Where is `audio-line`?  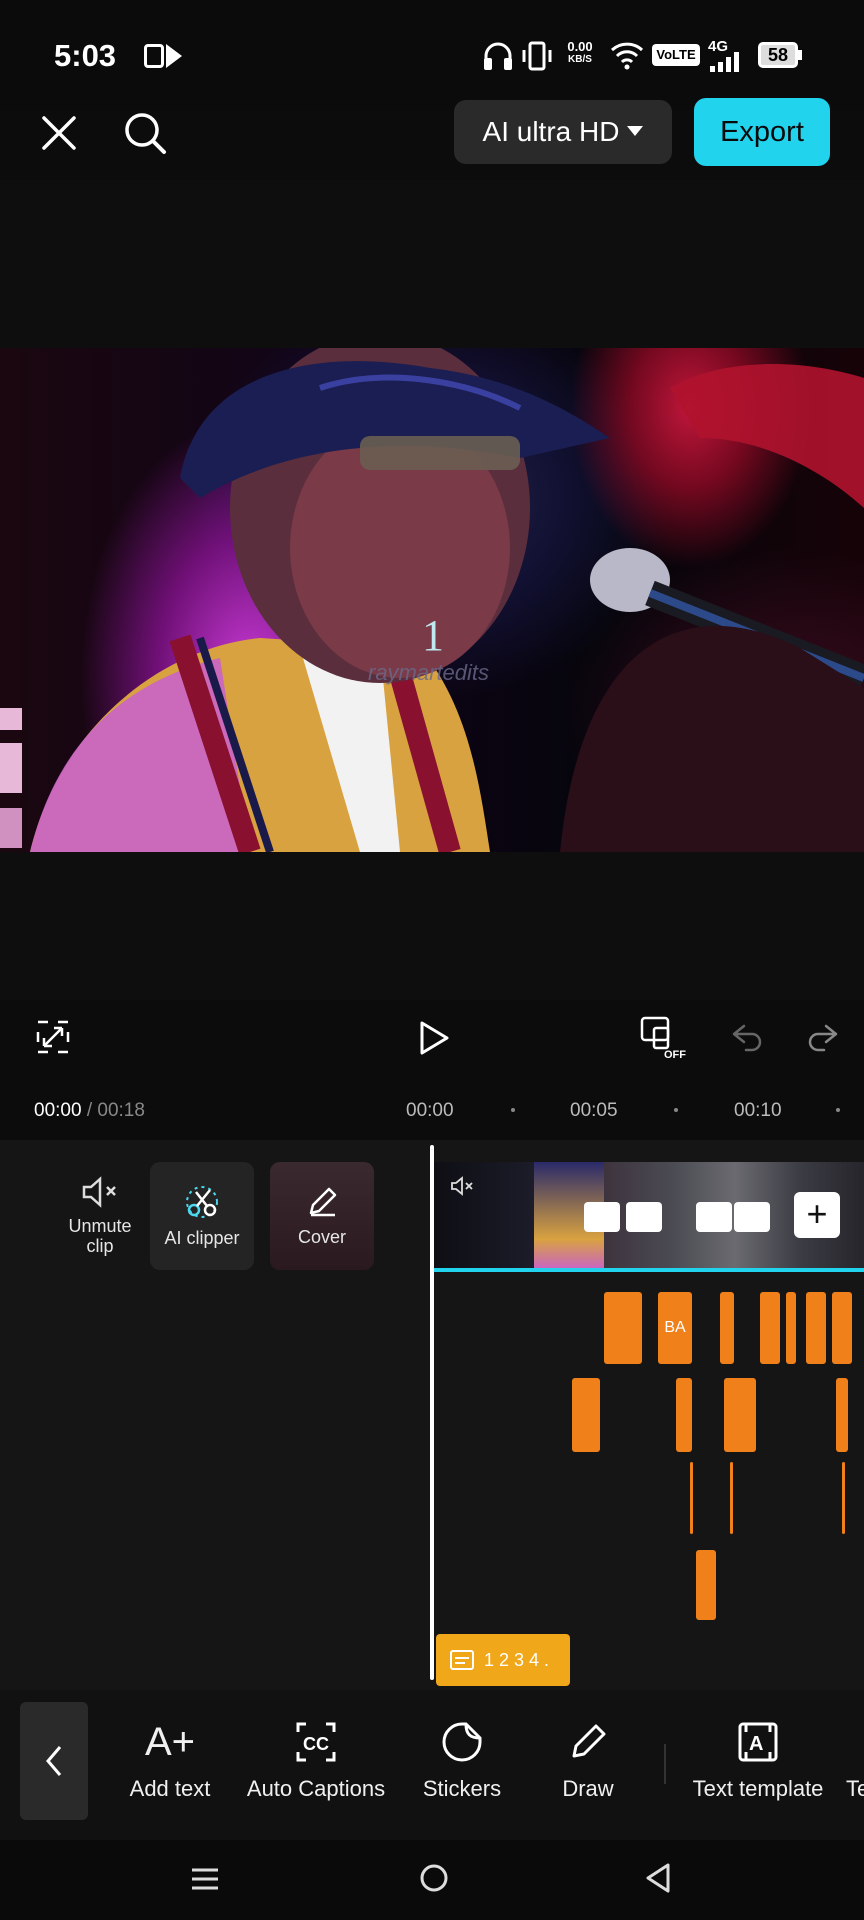 audio-line is located at coordinates (649, 1270).